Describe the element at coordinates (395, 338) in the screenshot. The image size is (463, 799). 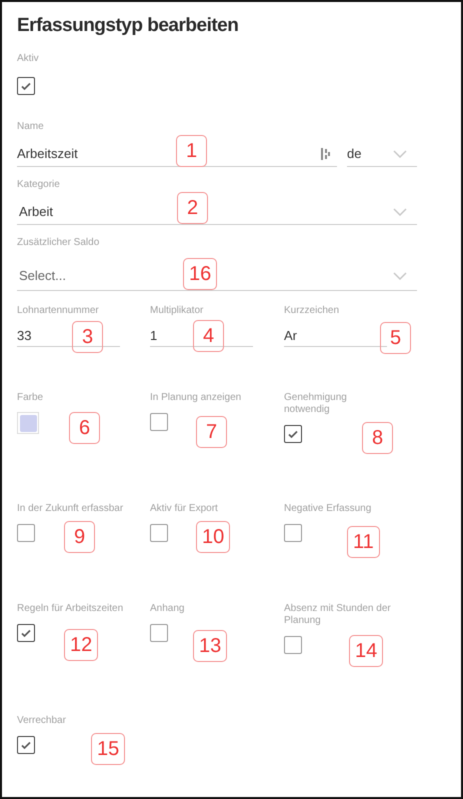
I see `callout-number: 5` at that location.